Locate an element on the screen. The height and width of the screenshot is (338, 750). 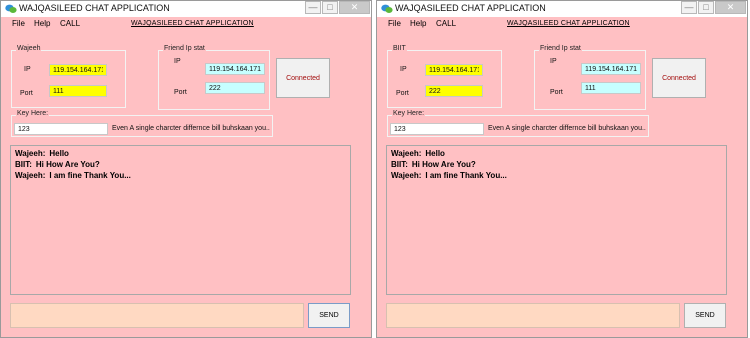
local-connection-group: Wajeeh IP Port is located at coordinates (68, 76).